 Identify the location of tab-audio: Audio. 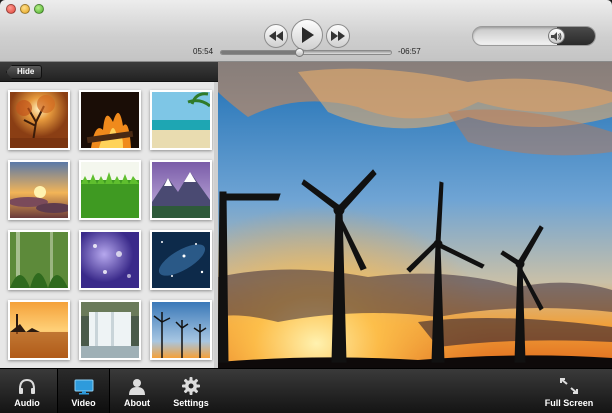
(27, 391).